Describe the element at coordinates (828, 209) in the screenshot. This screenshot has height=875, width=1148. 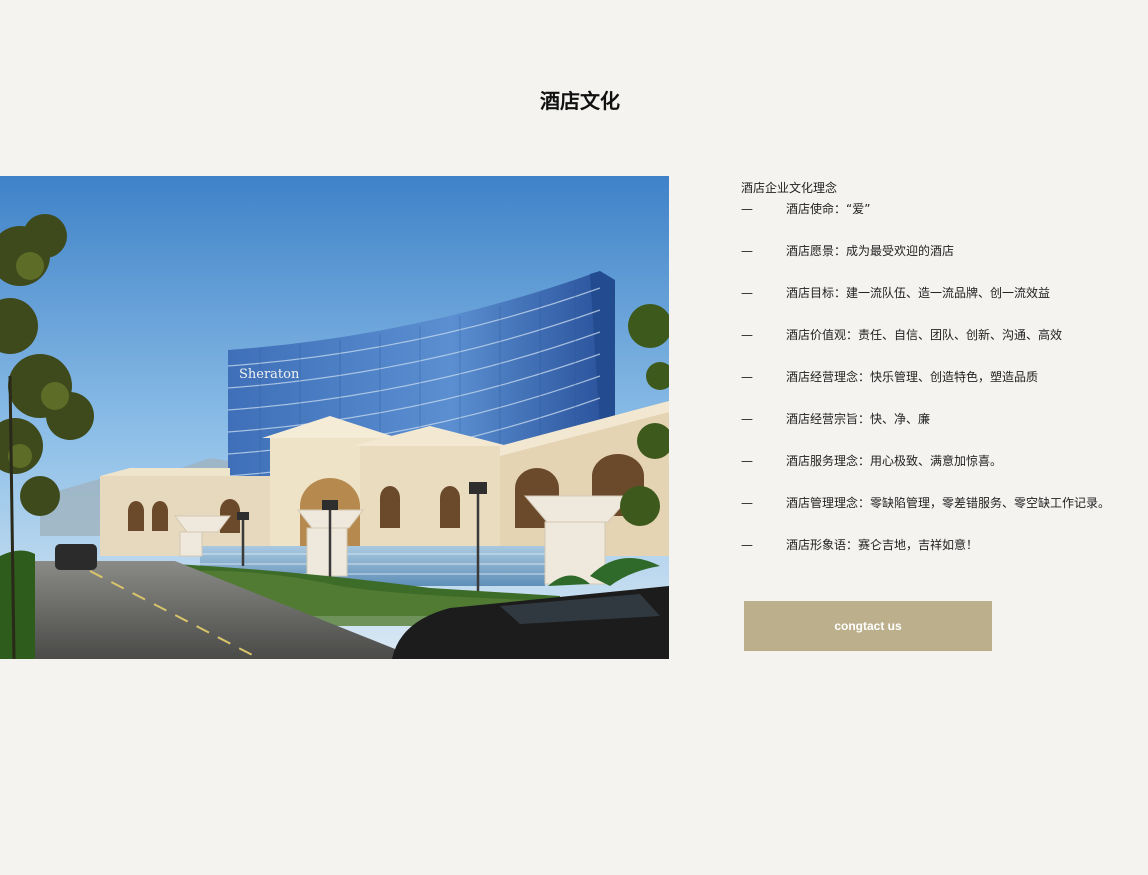
I see `culture-item-label: 酒店使命：“爱”` at that location.